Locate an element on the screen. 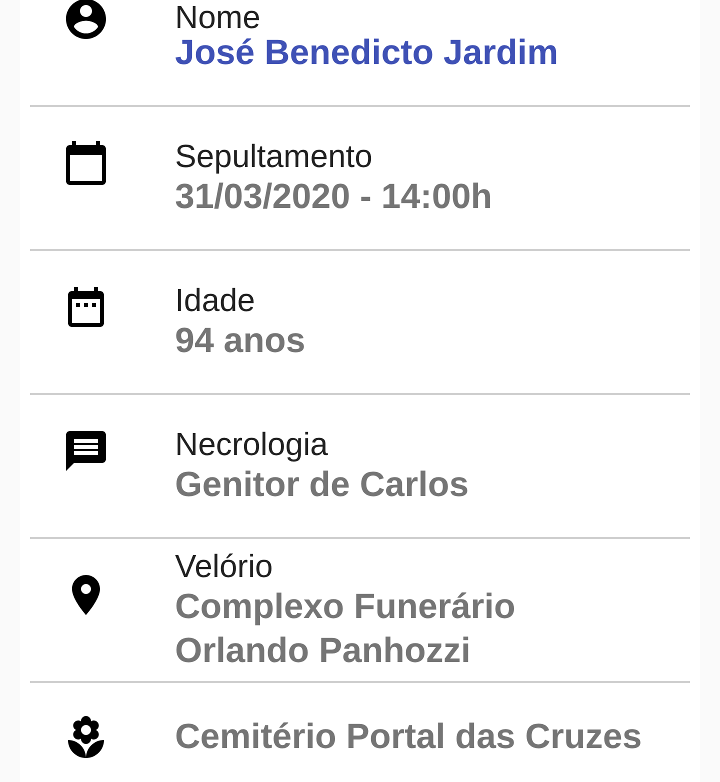 This screenshot has width=720, height=782. field-value: José Benedicto Jardim is located at coordinates (367, 53).